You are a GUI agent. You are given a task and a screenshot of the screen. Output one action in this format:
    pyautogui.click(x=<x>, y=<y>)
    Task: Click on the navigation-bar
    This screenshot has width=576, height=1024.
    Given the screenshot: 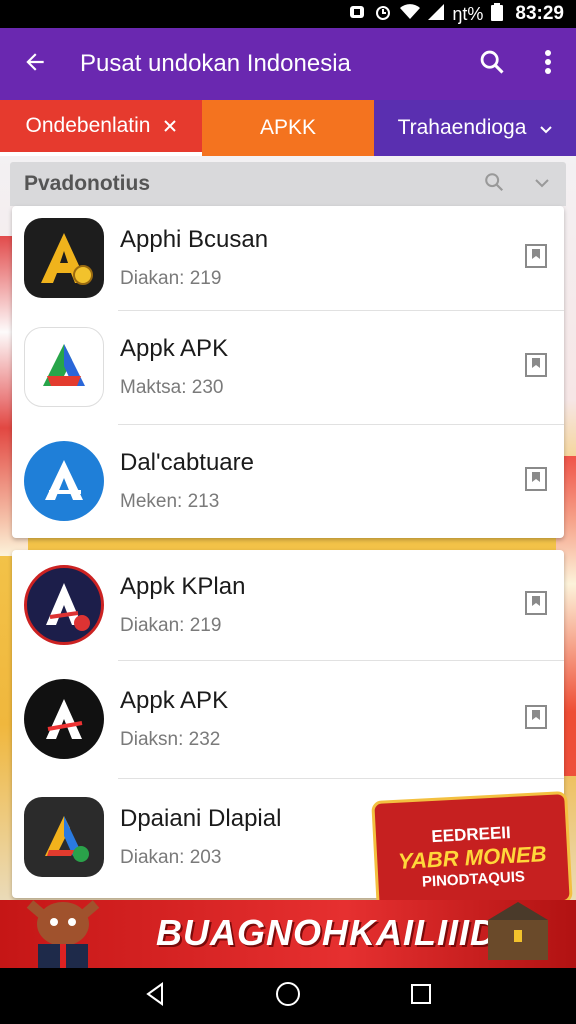 What is the action you would take?
    pyautogui.click(x=288, y=996)
    